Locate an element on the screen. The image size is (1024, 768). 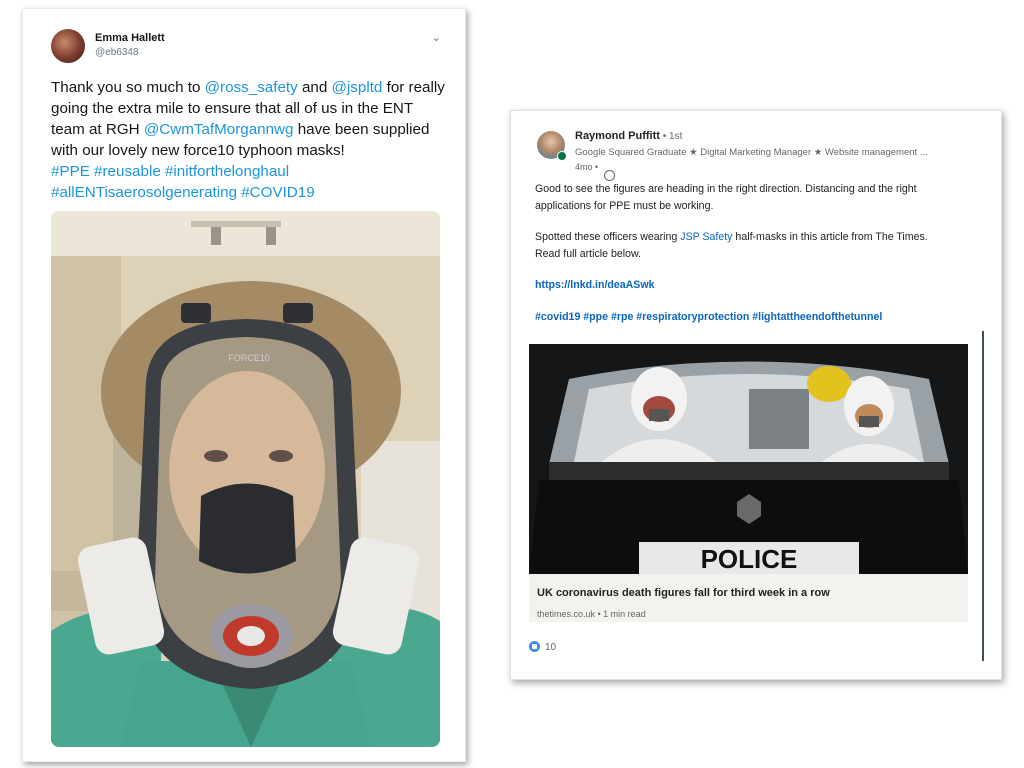
tweet-avatar is located at coordinates (68, 46).